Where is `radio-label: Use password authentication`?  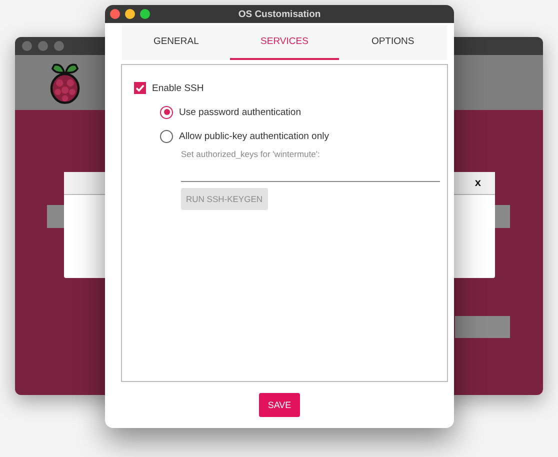 radio-label: Use password authentication is located at coordinates (240, 112).